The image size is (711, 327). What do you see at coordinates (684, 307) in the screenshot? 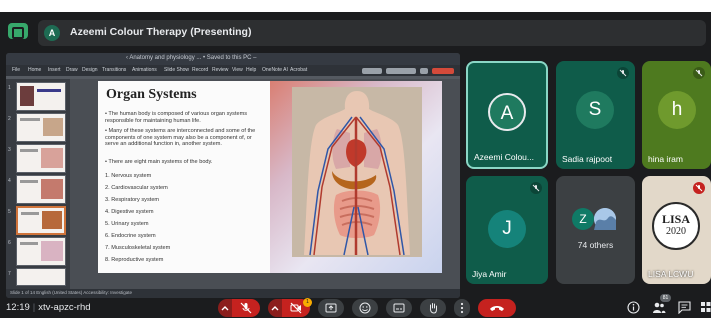
I see `chat-icon` at bounding box center [684, 307].